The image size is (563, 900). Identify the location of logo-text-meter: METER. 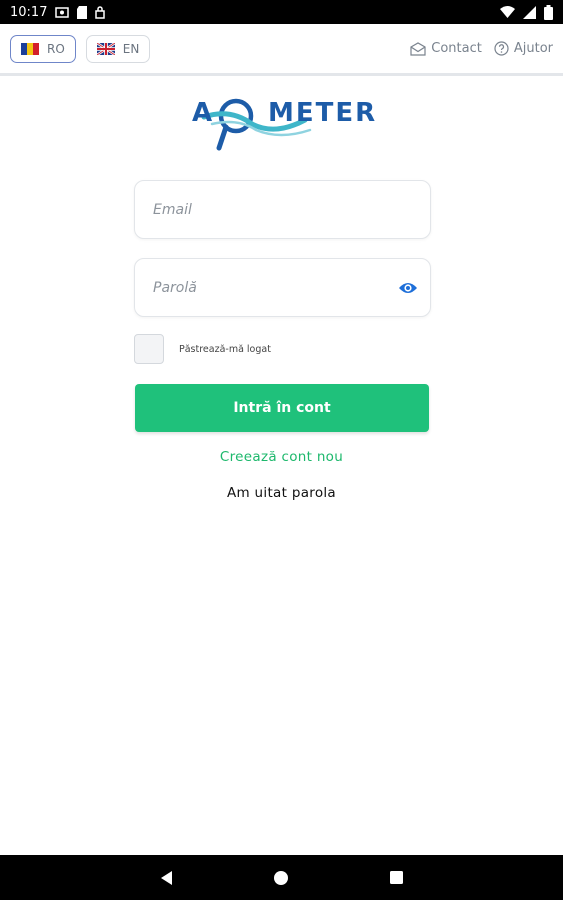
(323, 113).